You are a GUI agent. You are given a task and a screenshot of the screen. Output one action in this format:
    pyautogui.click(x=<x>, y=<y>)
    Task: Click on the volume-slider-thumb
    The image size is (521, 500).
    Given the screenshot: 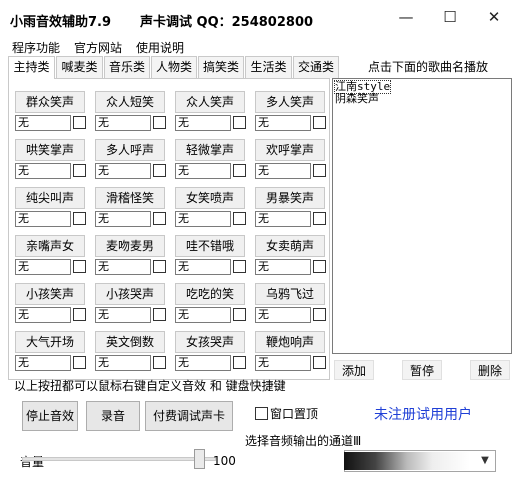 What is the action you would take?
    pyautogui.click(x=199, y=459)
    